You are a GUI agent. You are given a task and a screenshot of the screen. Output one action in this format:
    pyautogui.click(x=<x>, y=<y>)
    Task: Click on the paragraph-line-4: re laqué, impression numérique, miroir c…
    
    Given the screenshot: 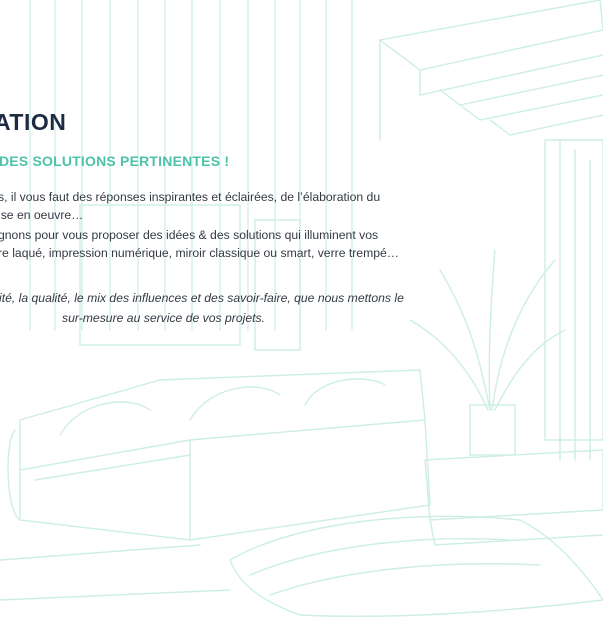 What is the action you would take?
    pyautogui.click(x=199, y=253)
    